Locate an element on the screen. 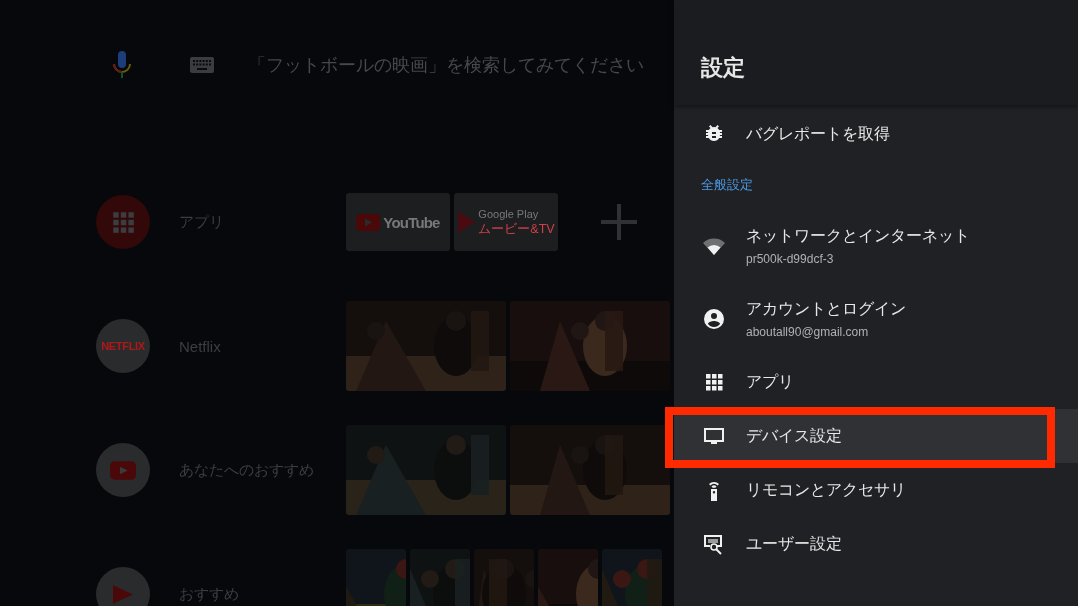 This screenshot has height=606, width=1078. movies-button is located at coordinates (123, 586).